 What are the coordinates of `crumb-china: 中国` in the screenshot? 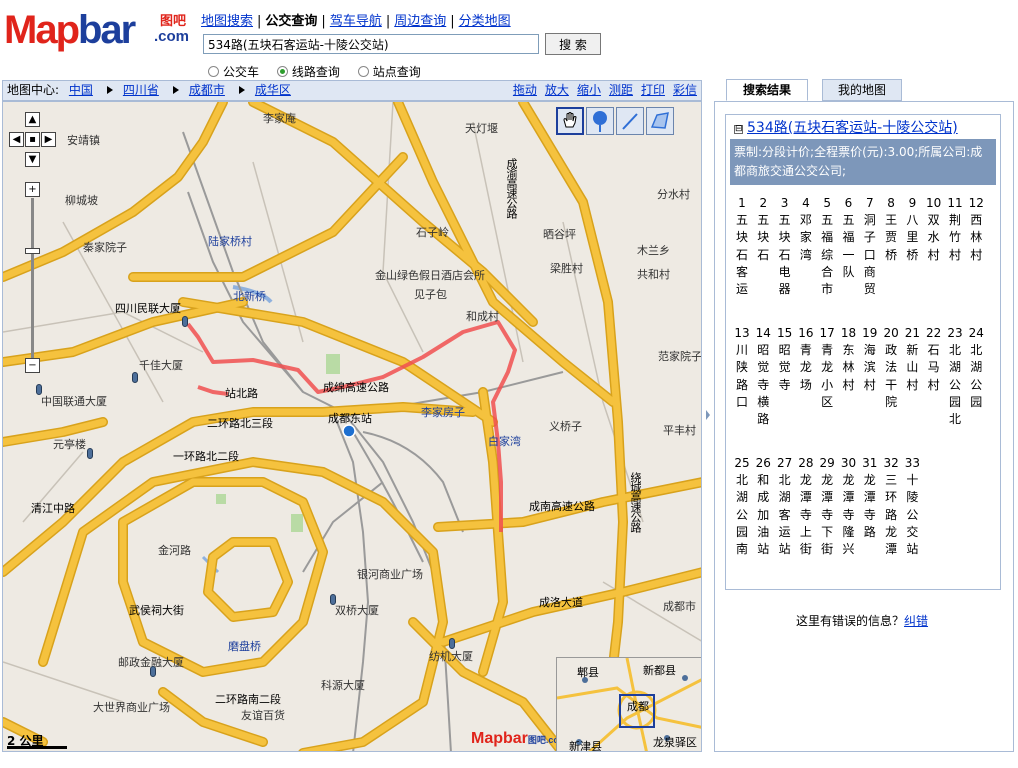 It's located at (81, 90).